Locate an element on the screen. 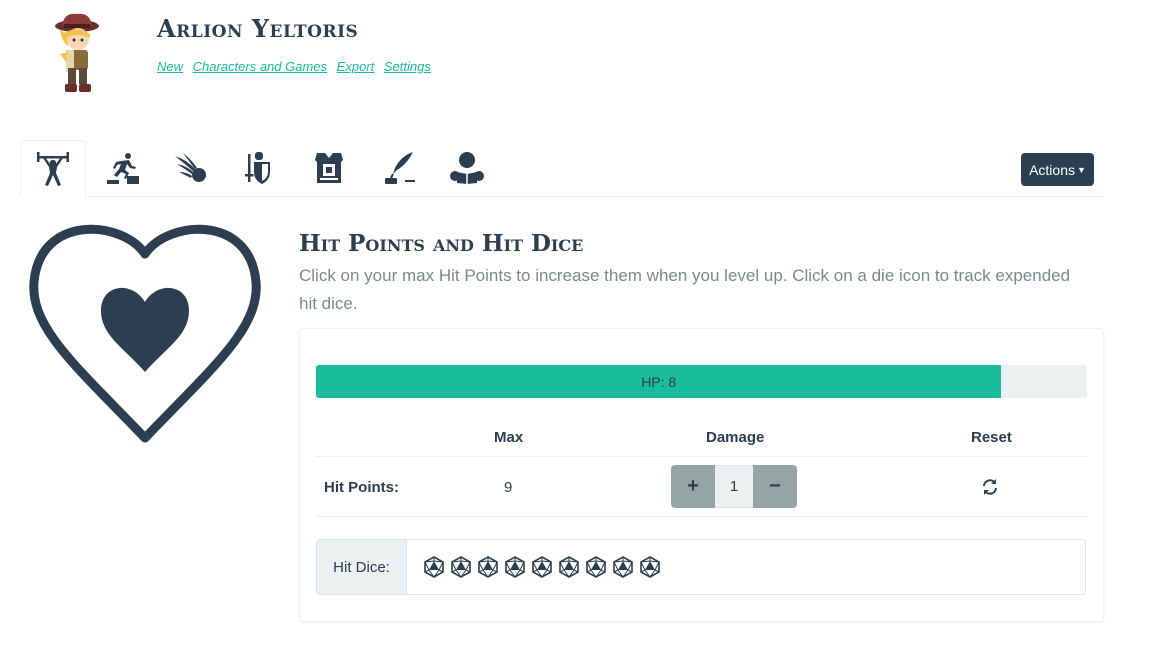  weightlifter-icon is located at coordinates (53, 168).